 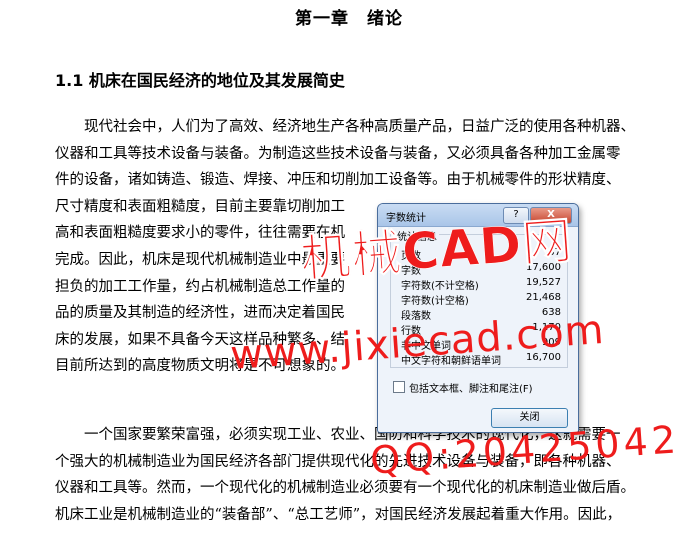 I want to click on stat-label: 段落数, so click(x=416, y=316).